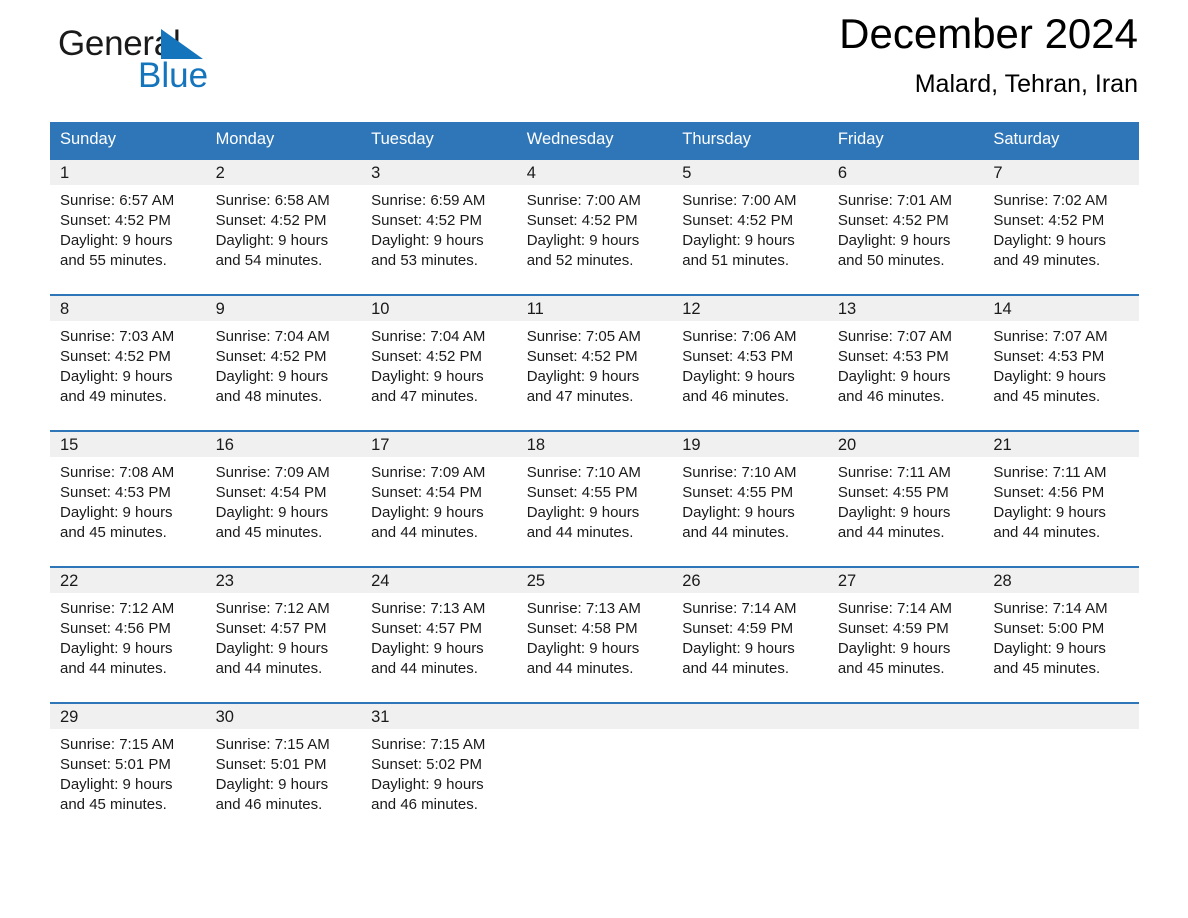 This screenshot has width=1188, height=918. I want to click on day-number-band: 25, so click(594, 580).